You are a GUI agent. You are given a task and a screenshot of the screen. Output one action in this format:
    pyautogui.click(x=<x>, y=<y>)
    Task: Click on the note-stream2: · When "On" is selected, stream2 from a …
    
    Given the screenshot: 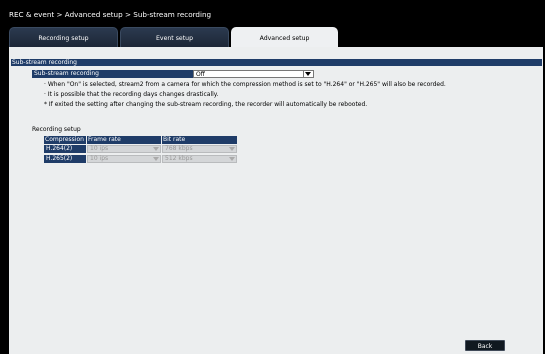 What is the action you would take?
    pyautogui.click(x=245, y=84)
    